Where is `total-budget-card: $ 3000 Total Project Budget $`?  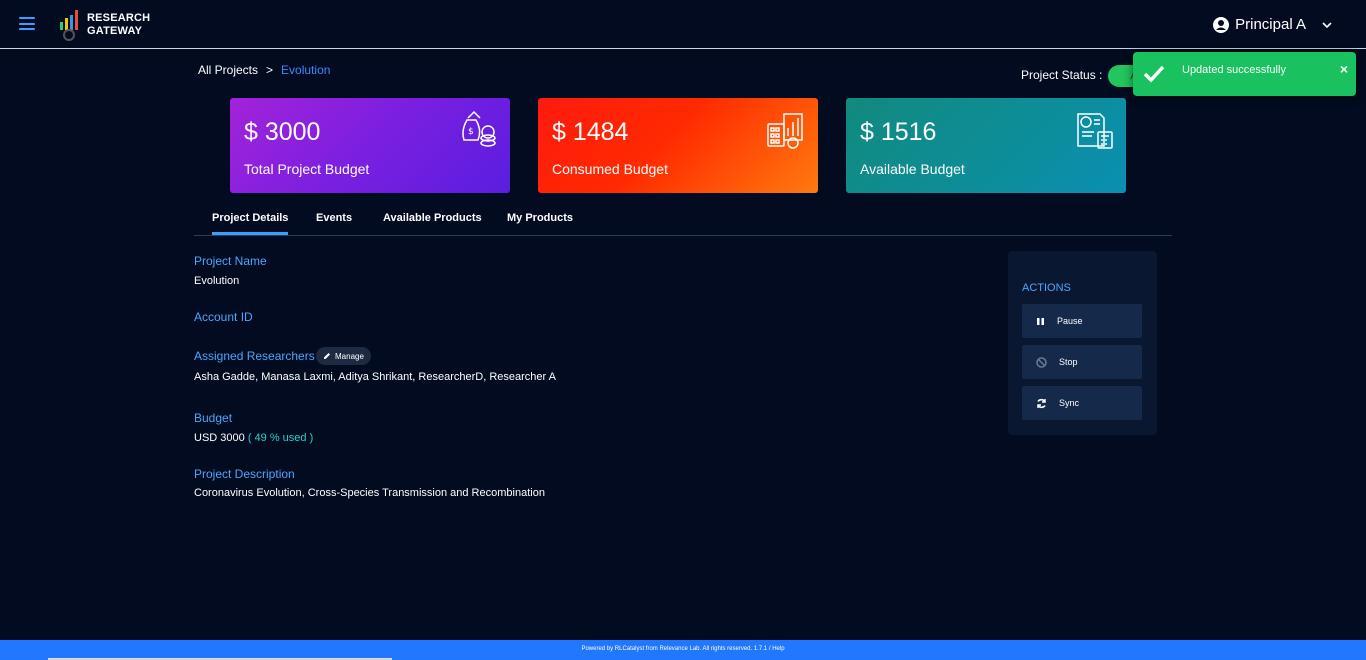
total-budget-card: $ 3000 Total Project Budget $ is located at coordinates (370, 145).